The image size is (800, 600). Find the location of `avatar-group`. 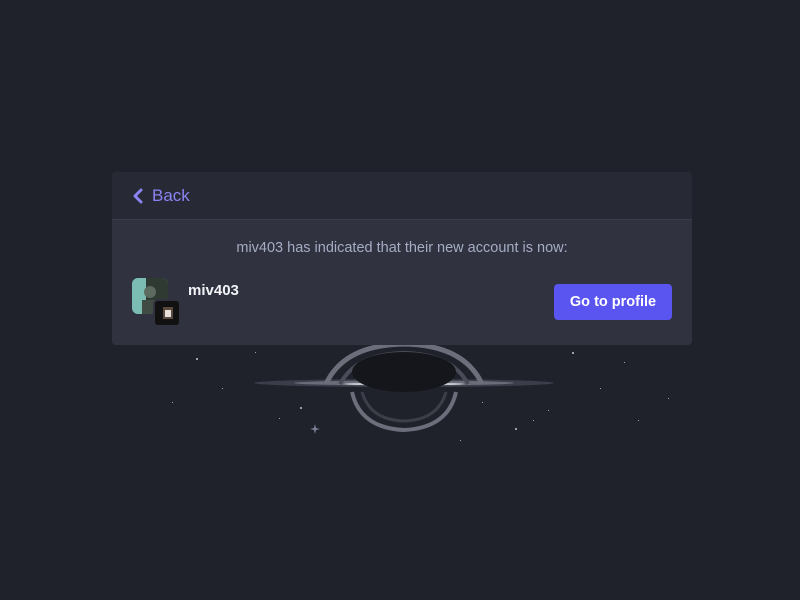

avatar-group is located at coordinates (156, 302).